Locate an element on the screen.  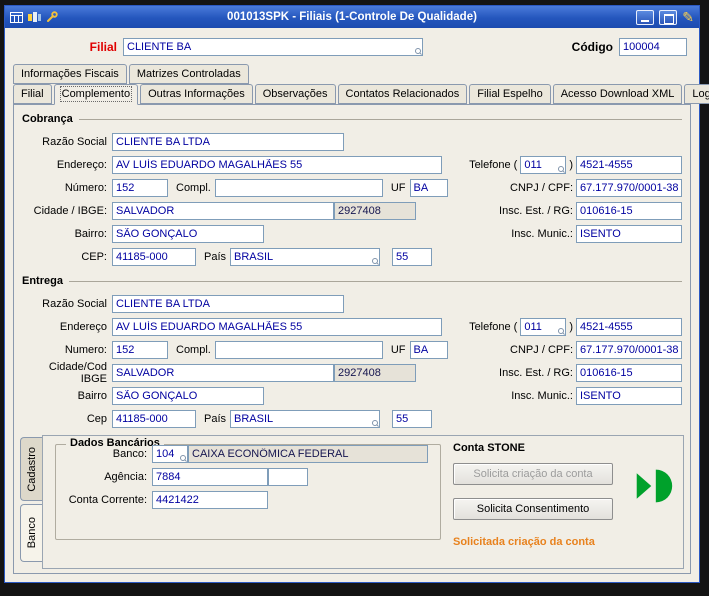
filial-input is located at coordinates (273, 47).